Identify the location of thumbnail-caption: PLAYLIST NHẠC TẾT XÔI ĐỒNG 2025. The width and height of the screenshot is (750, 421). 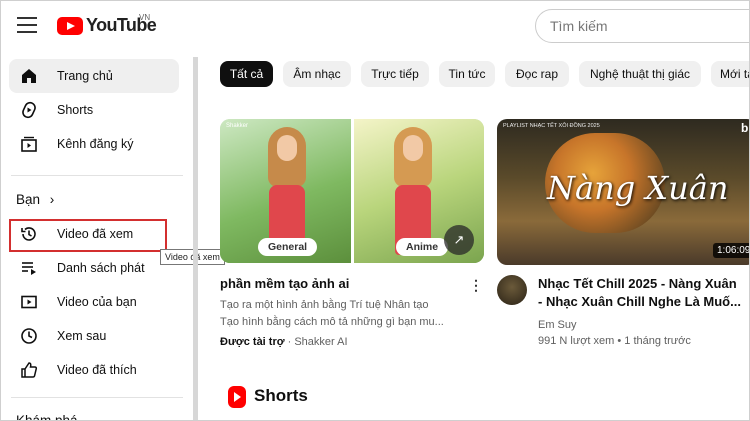
(551, 126).